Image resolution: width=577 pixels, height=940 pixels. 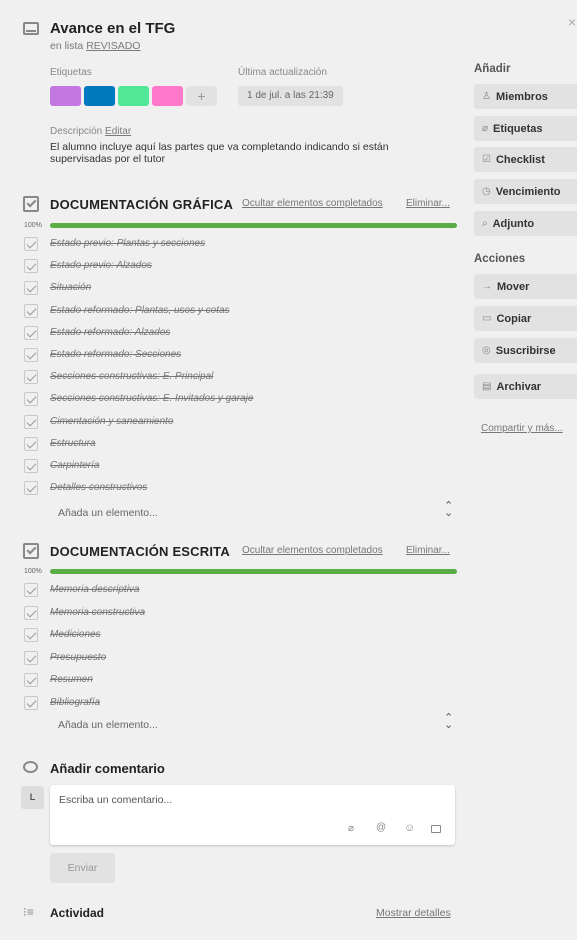 What do you see at coordinates (290, 96) in the screenshot?
I see `updated-value: 1 de jul. a las 21:39` at bounding box center [290, 96].